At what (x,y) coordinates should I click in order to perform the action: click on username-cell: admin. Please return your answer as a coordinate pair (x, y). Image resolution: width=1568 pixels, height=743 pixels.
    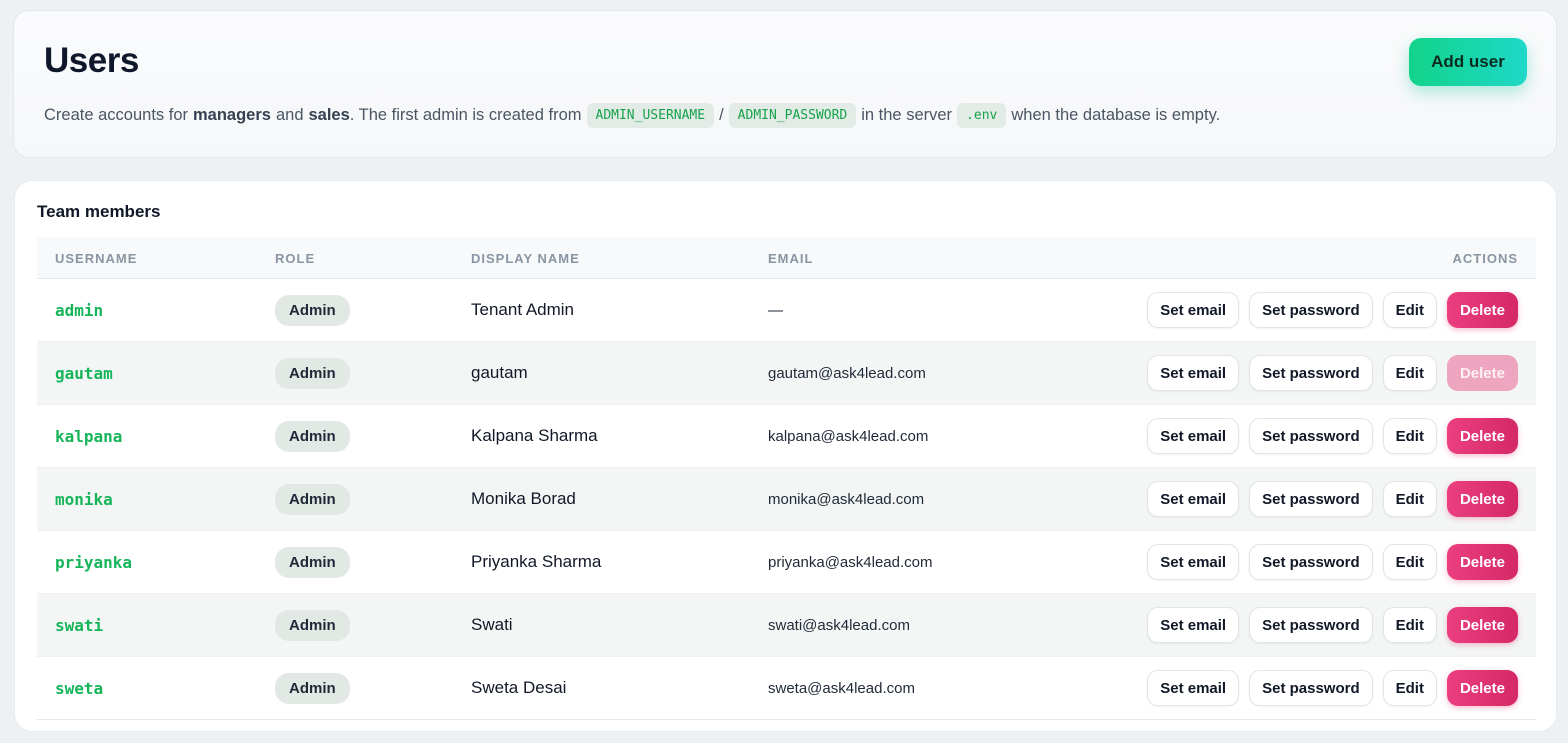
    Looking at the image, I should click on (79, 310).